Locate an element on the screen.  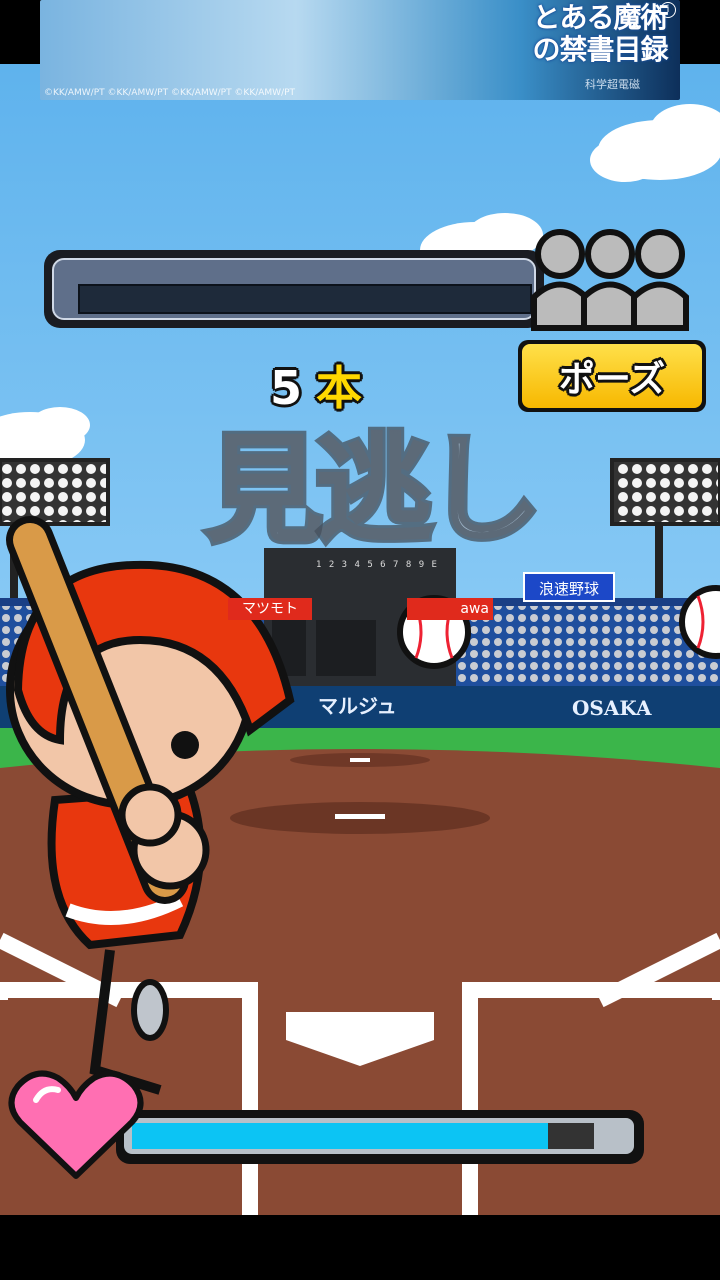
home-run-counter: 5本 is located at coordinates (316, 383).